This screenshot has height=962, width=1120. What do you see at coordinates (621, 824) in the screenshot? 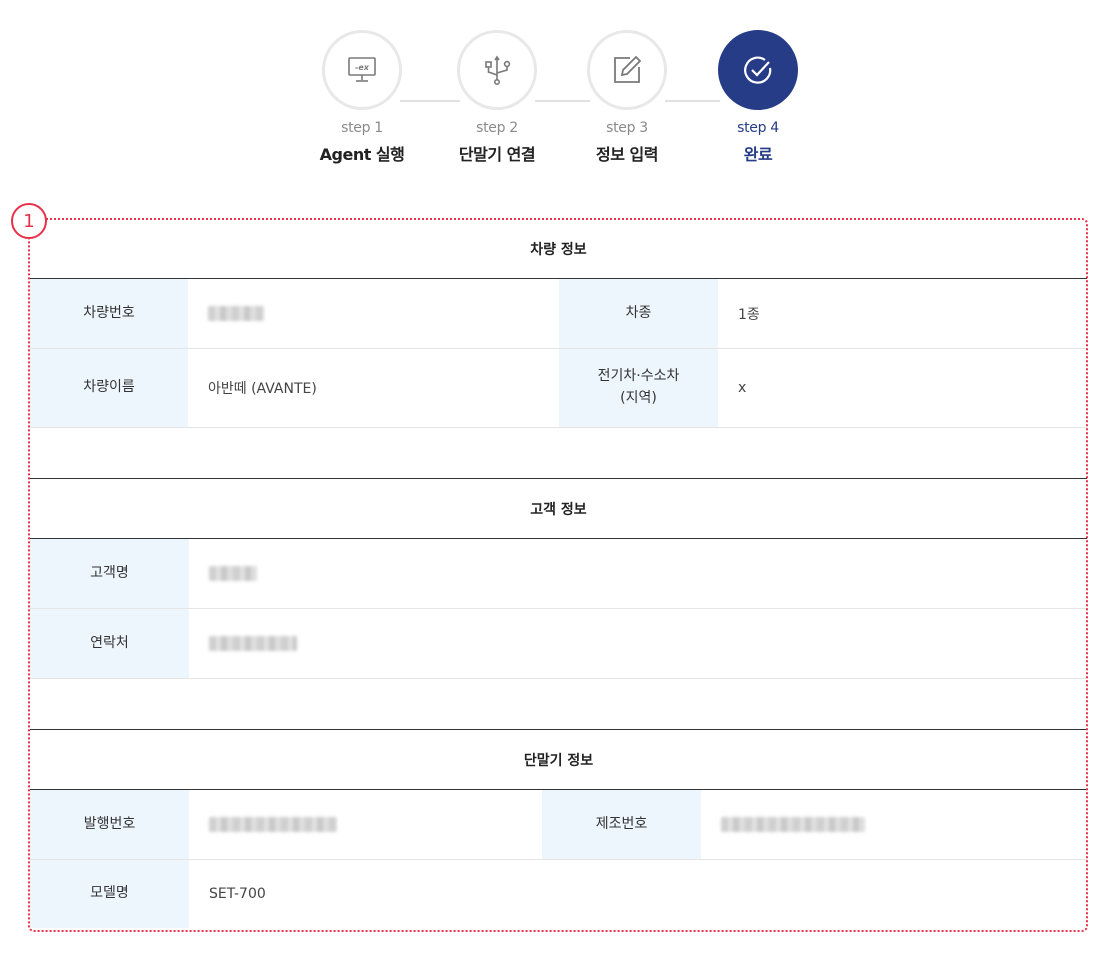
I see `serial-number-label: 제조번호` at bounding box center [621, 824].